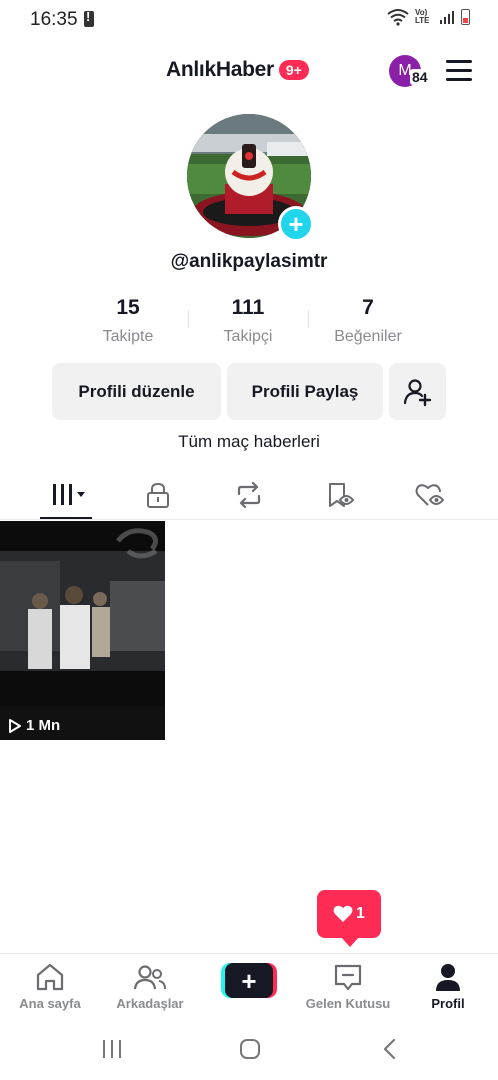 The width and height of the screenshot is (498, 1080). I want to click on battery-icon, so click(465, 17).